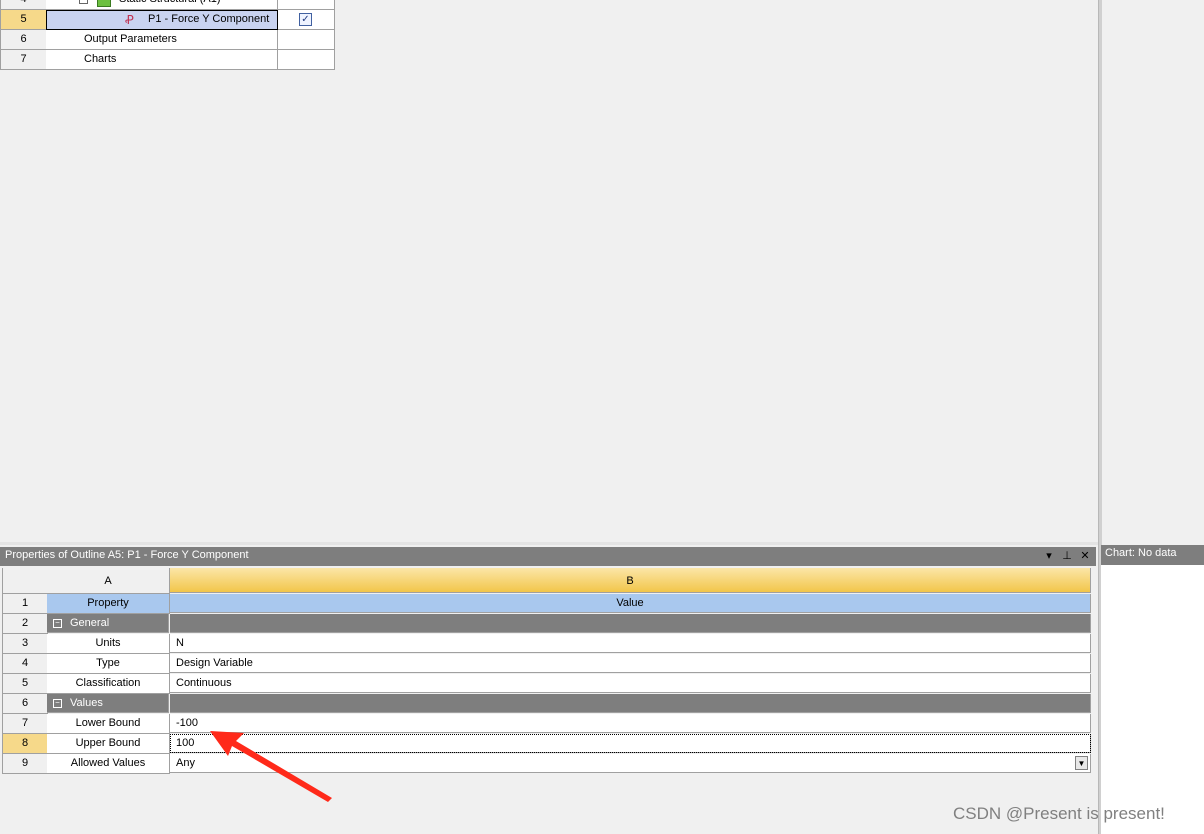 The image size is (1204, 834). Describe the element at coordinates (1049, 556) in the screenshot. I see `dropdown-arrow-icon: ▾` at that location.